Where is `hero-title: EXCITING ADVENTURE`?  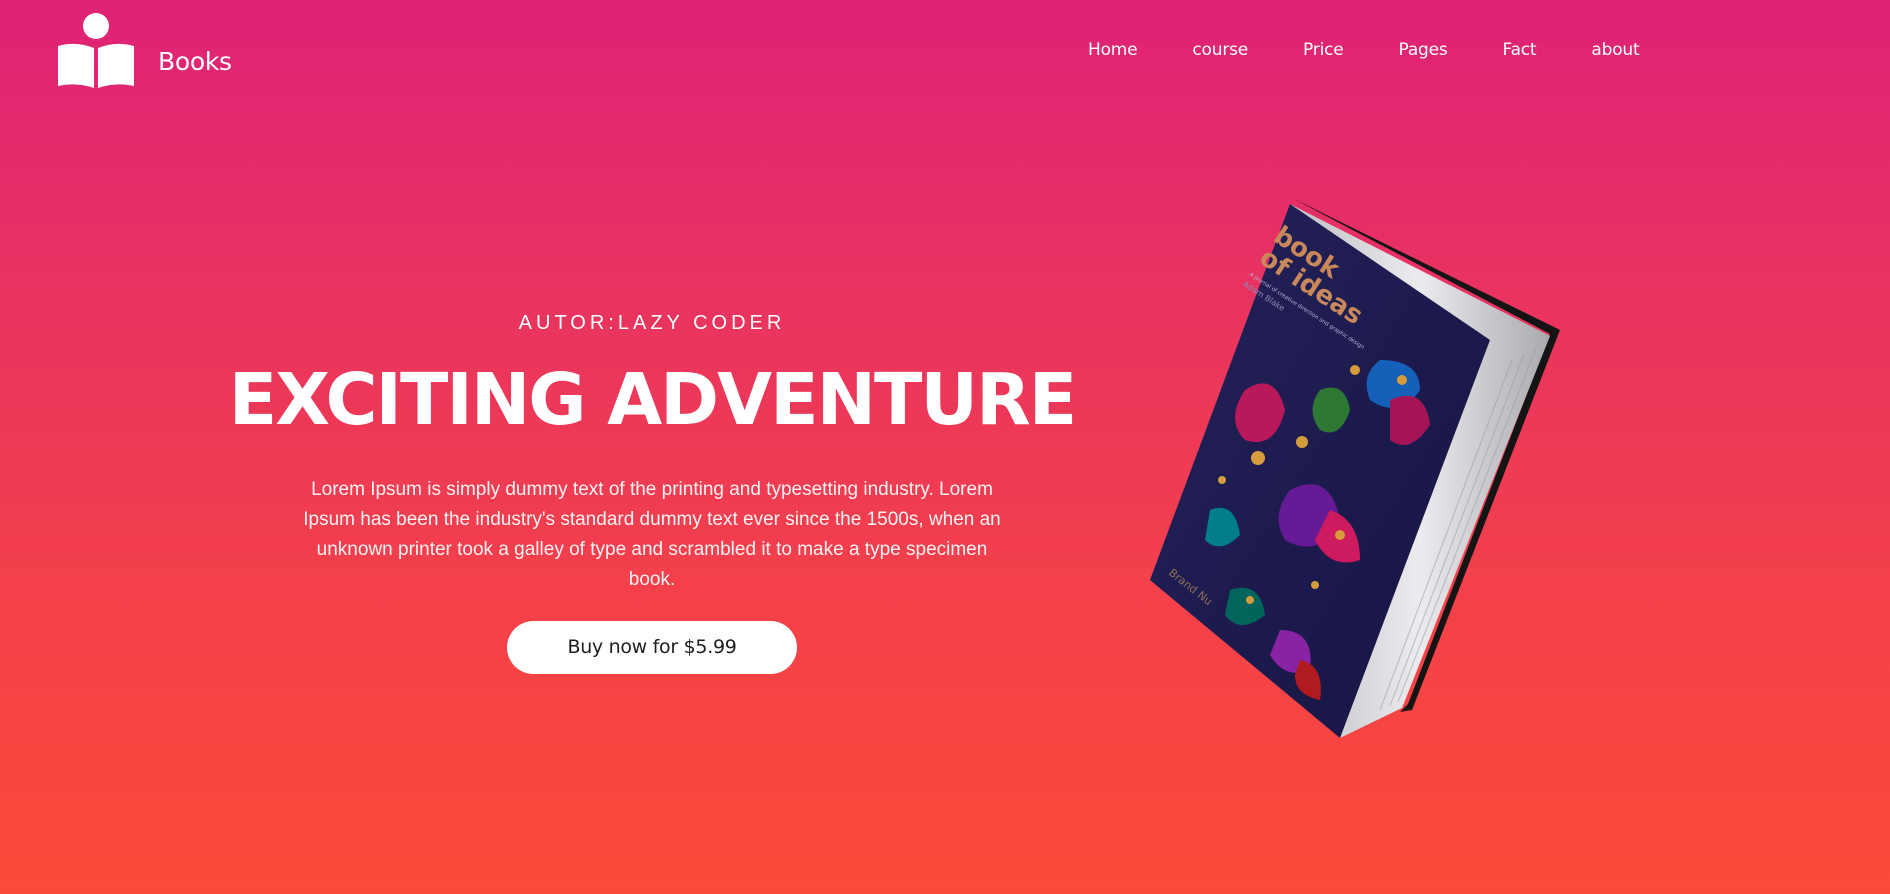
hero-title: EXCITING ADVENTURE is located at coordinates (653, 399).